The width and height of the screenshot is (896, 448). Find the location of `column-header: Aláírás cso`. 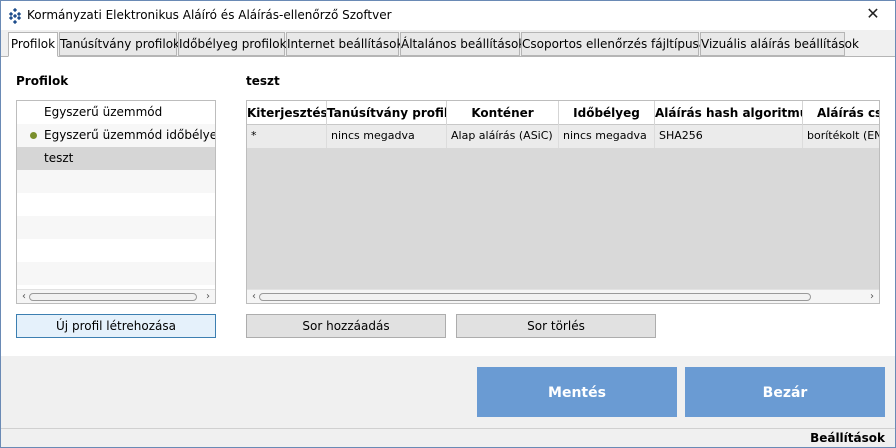

column-header: Aláírás cso is located at coordinates (841, 113).